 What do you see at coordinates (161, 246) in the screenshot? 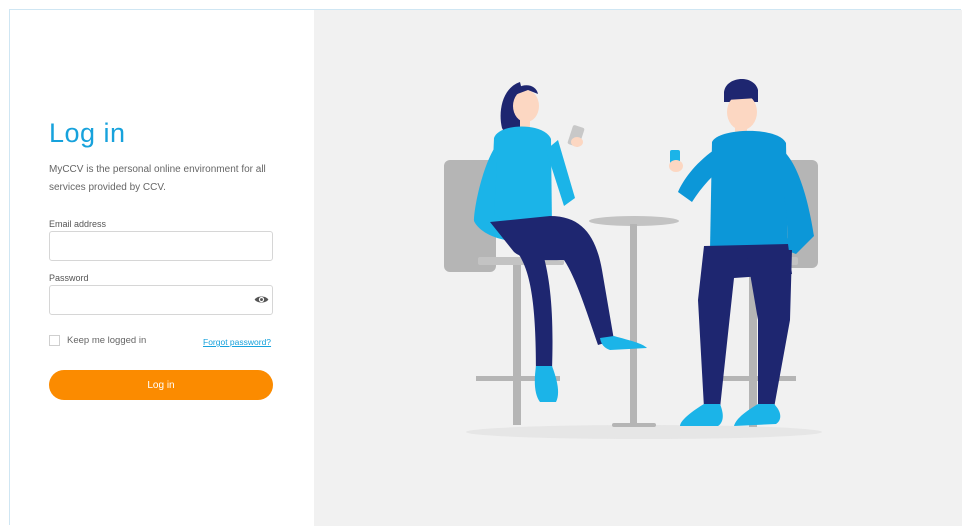
I see `email-input` at bounding box center [161, 246].